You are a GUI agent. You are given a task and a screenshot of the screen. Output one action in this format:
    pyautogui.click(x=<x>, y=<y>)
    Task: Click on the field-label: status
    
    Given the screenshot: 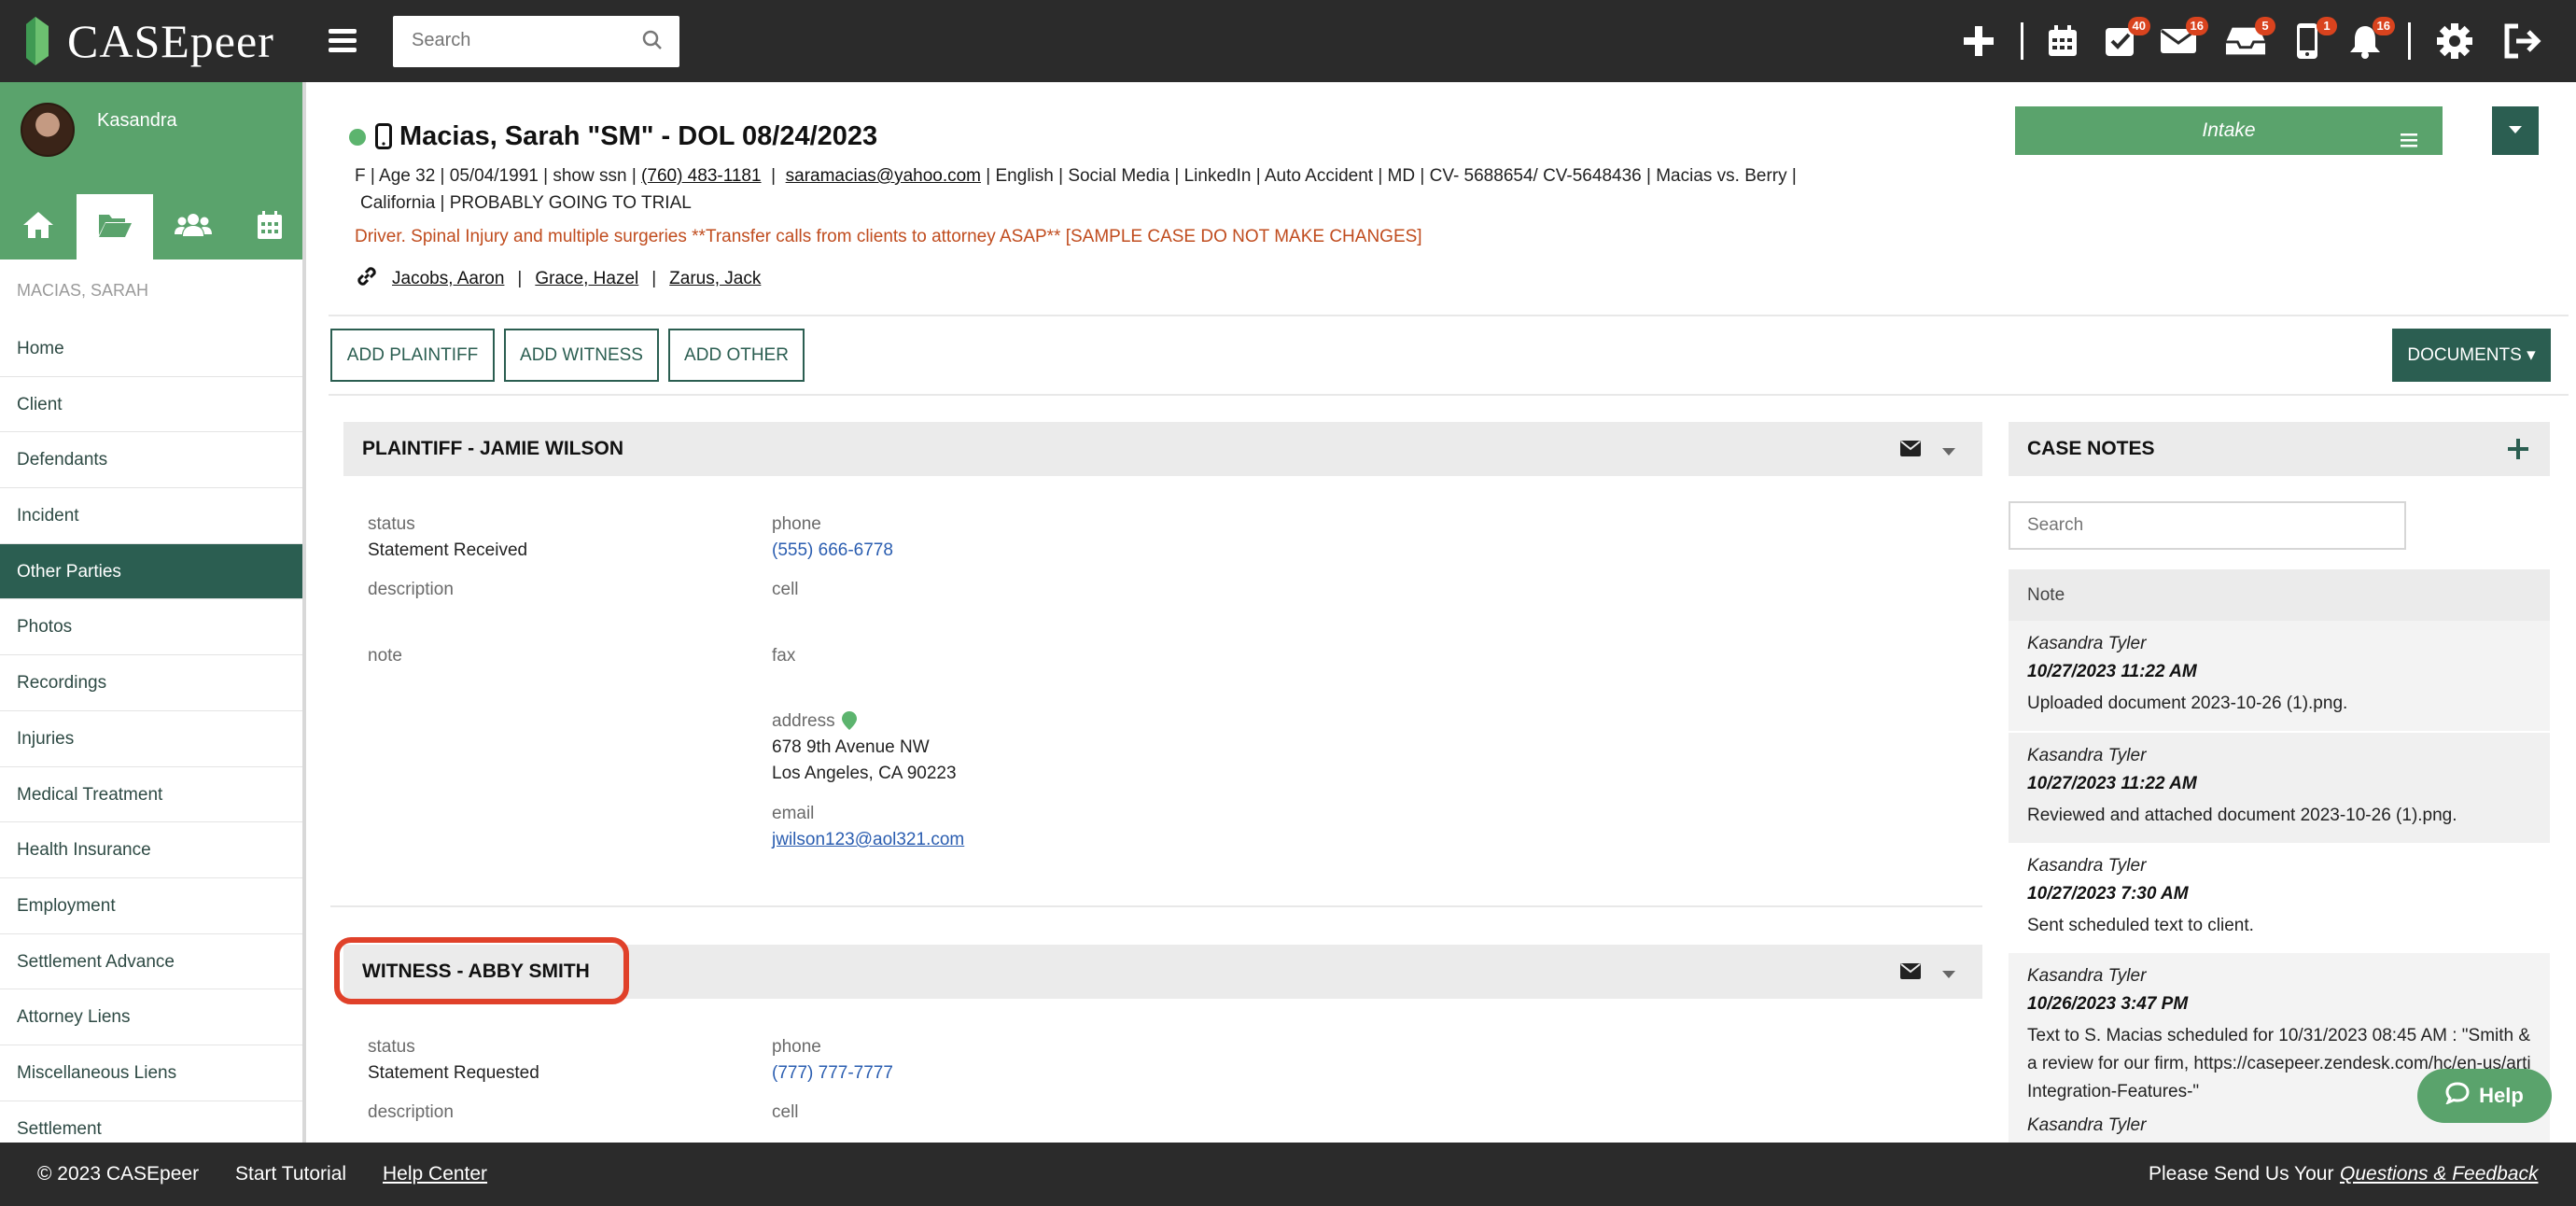 What is the action you would take?
    pyautogui.click(x=391, y=1047)
    